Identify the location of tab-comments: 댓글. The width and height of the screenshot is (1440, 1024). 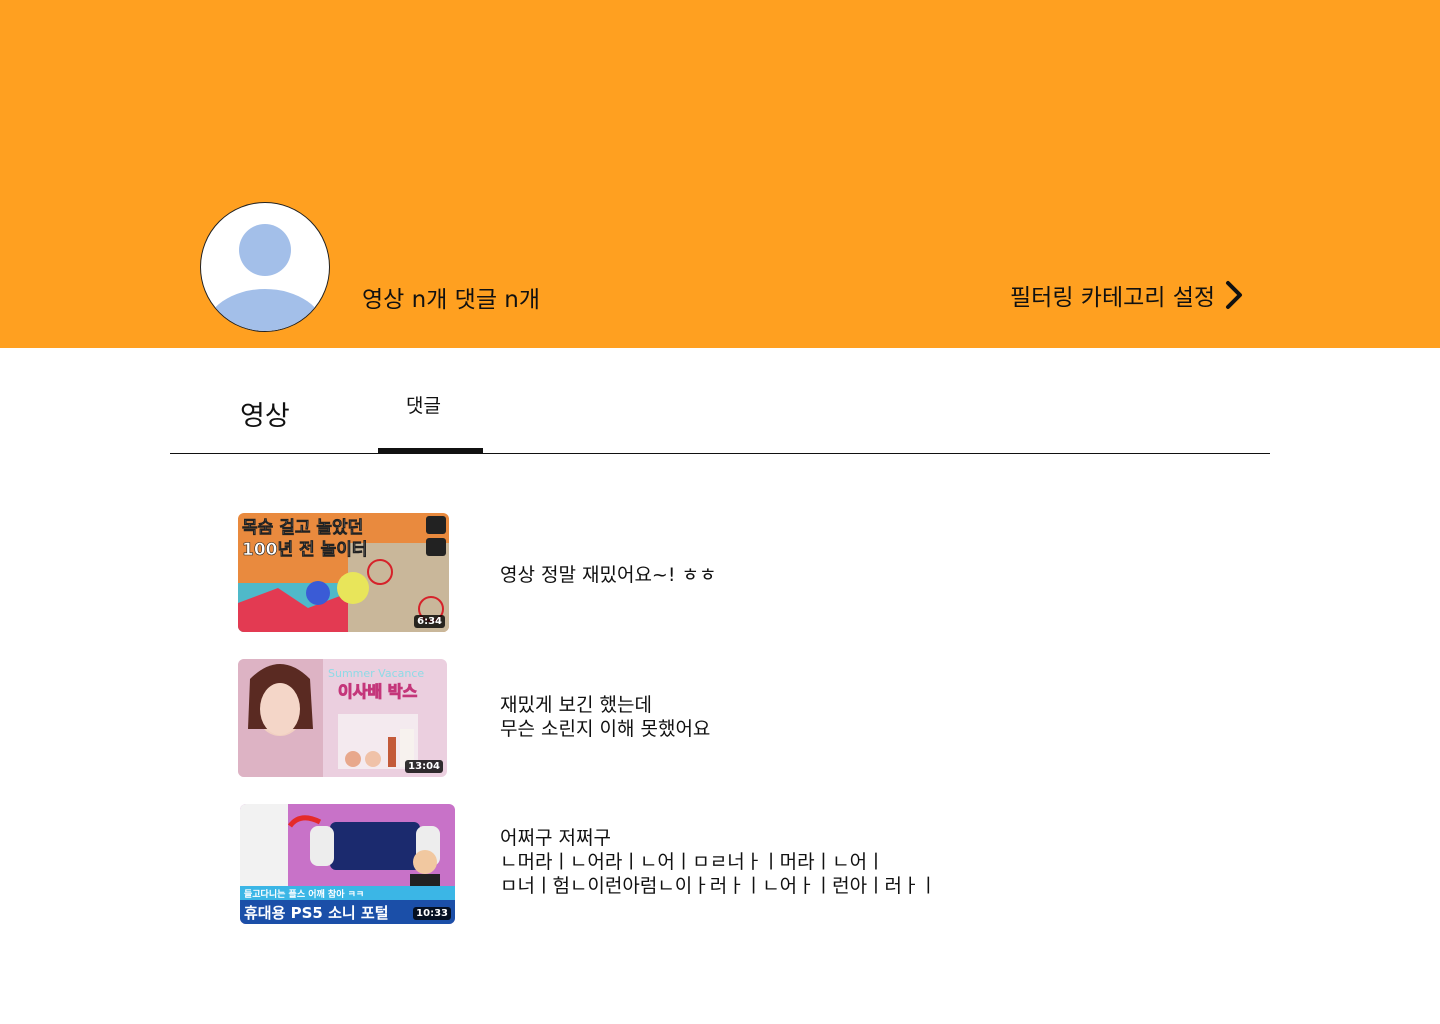
(423, 406).